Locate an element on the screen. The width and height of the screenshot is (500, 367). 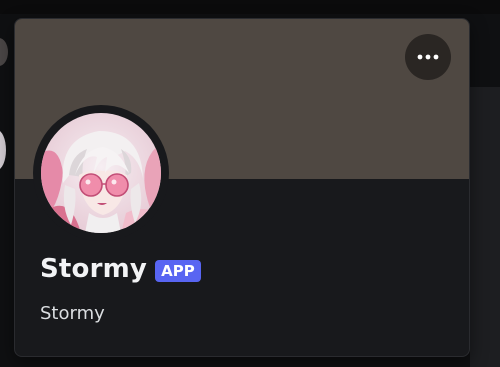
more-options-button is located at coordinates (428, 57).